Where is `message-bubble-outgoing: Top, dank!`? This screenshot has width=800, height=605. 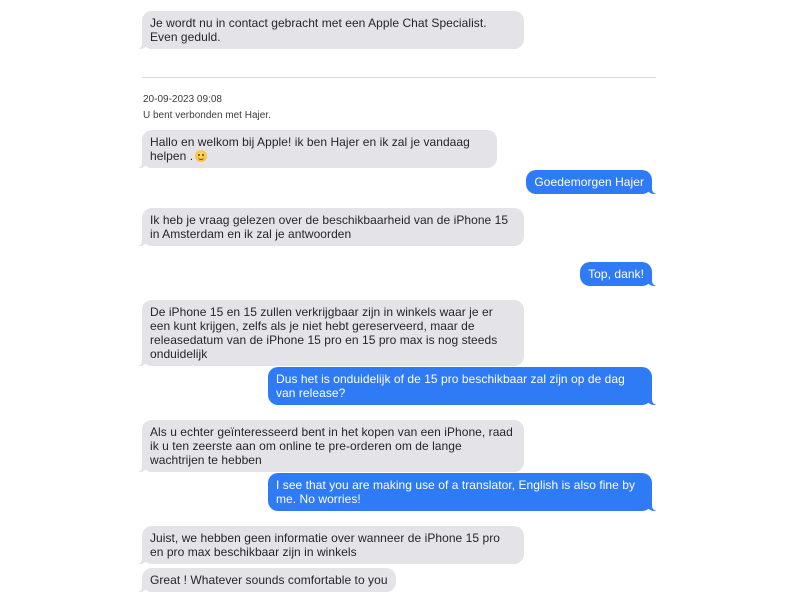
message-bubble-outgoing: Top, dank! is located at coordinates (620, 274).